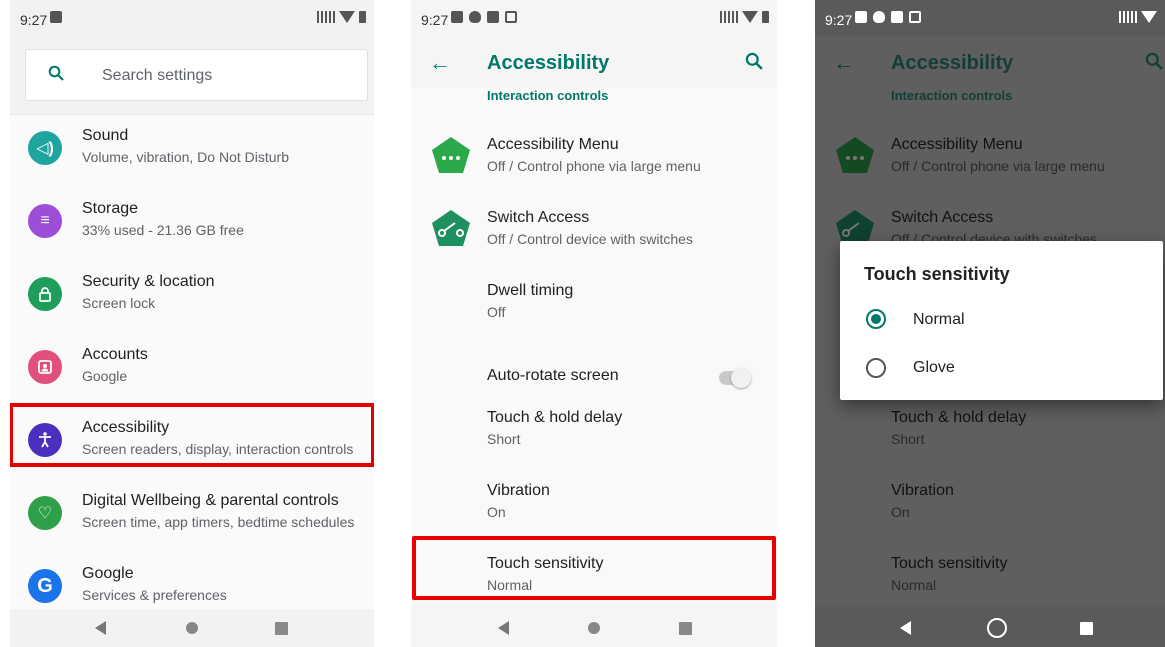  Describe the element at coordinates (192, 297) in the screenshot. I see `settings-item-security: Security & location Screen lock` at that location.